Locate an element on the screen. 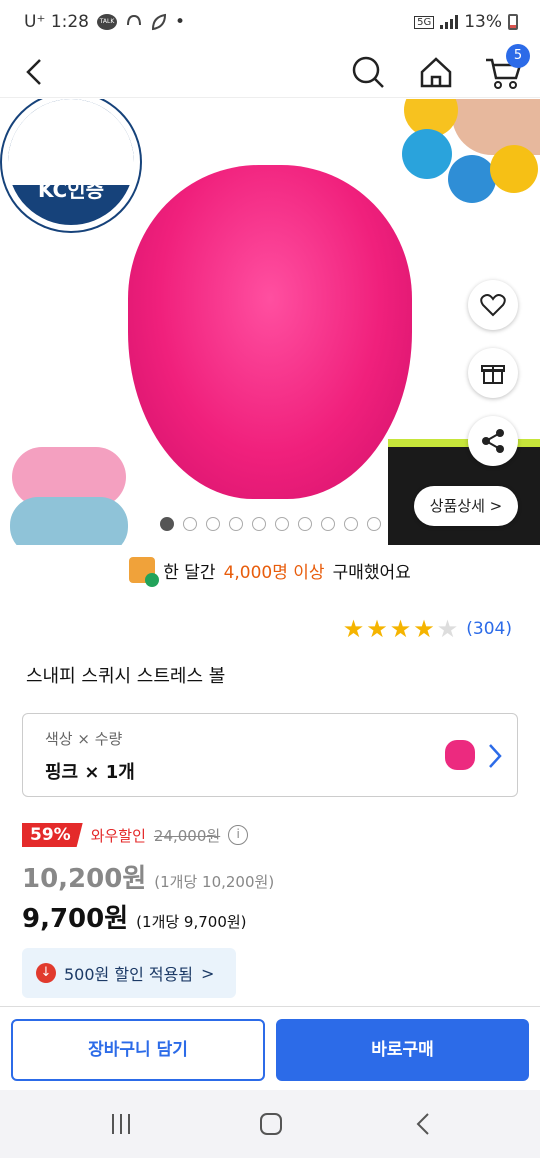  buyers-suffix: 구매했어요 is located at coordinates (371, 572).